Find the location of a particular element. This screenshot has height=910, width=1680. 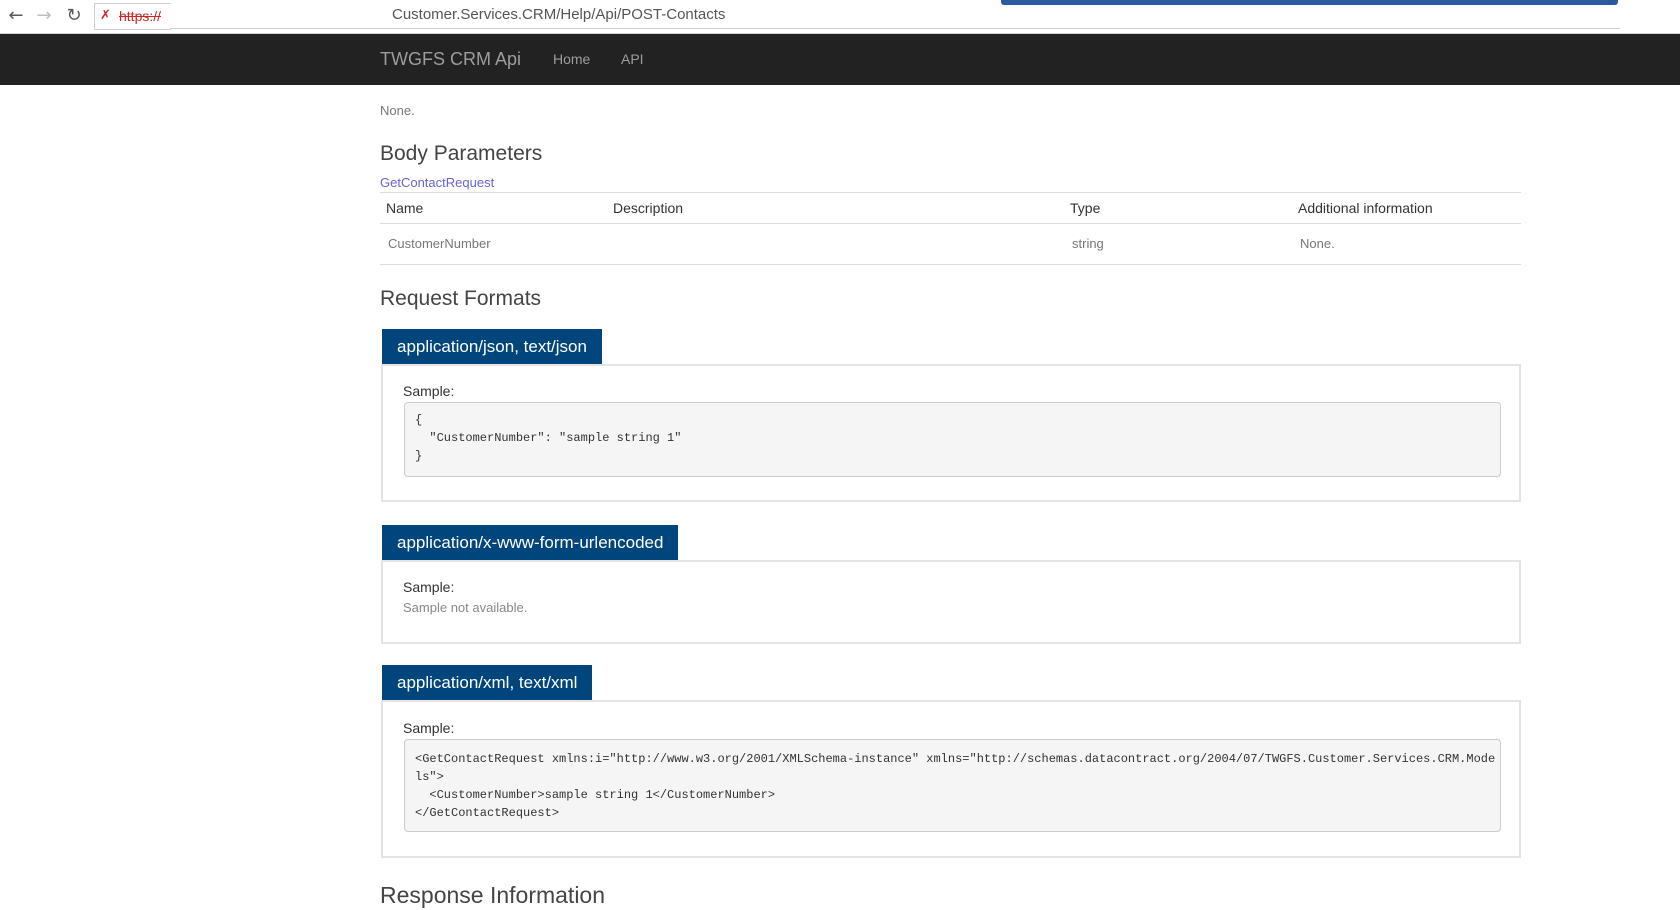

param-additional: None. is located at coordinates (1317, 243).